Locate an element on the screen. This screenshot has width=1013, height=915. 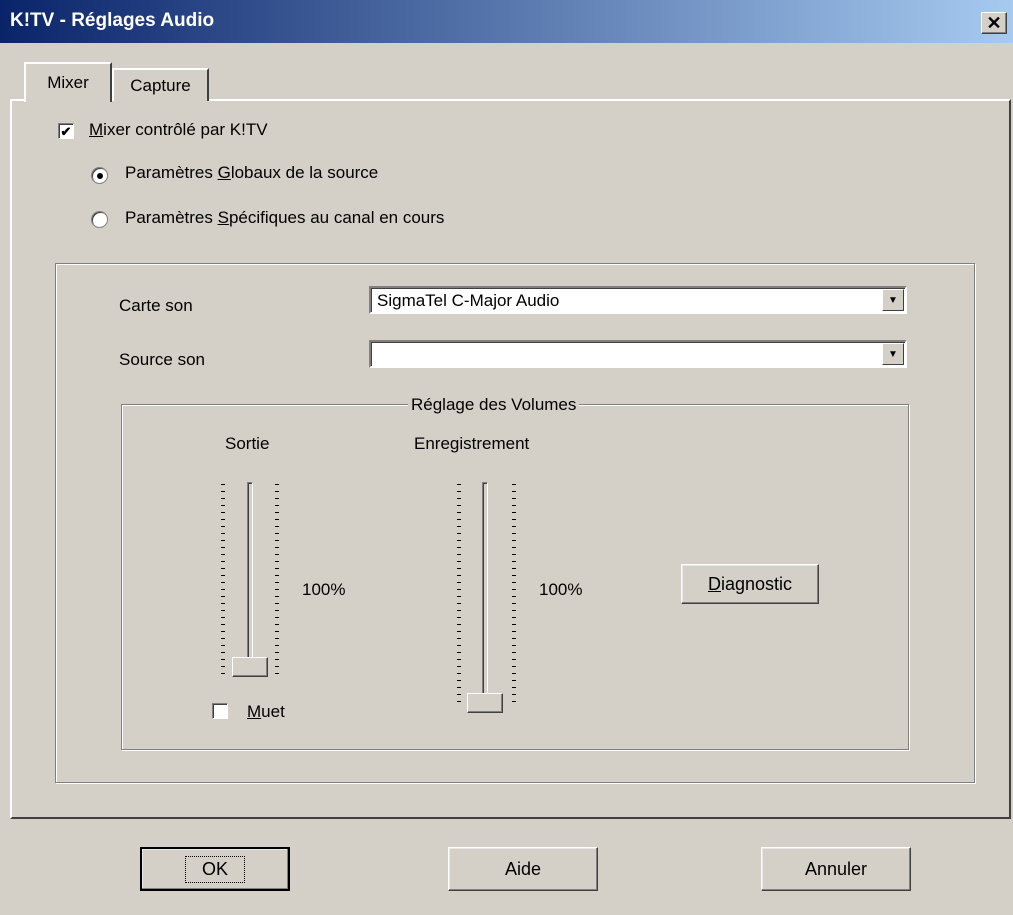
help-button: Aide is located at coordinates (523, 869).